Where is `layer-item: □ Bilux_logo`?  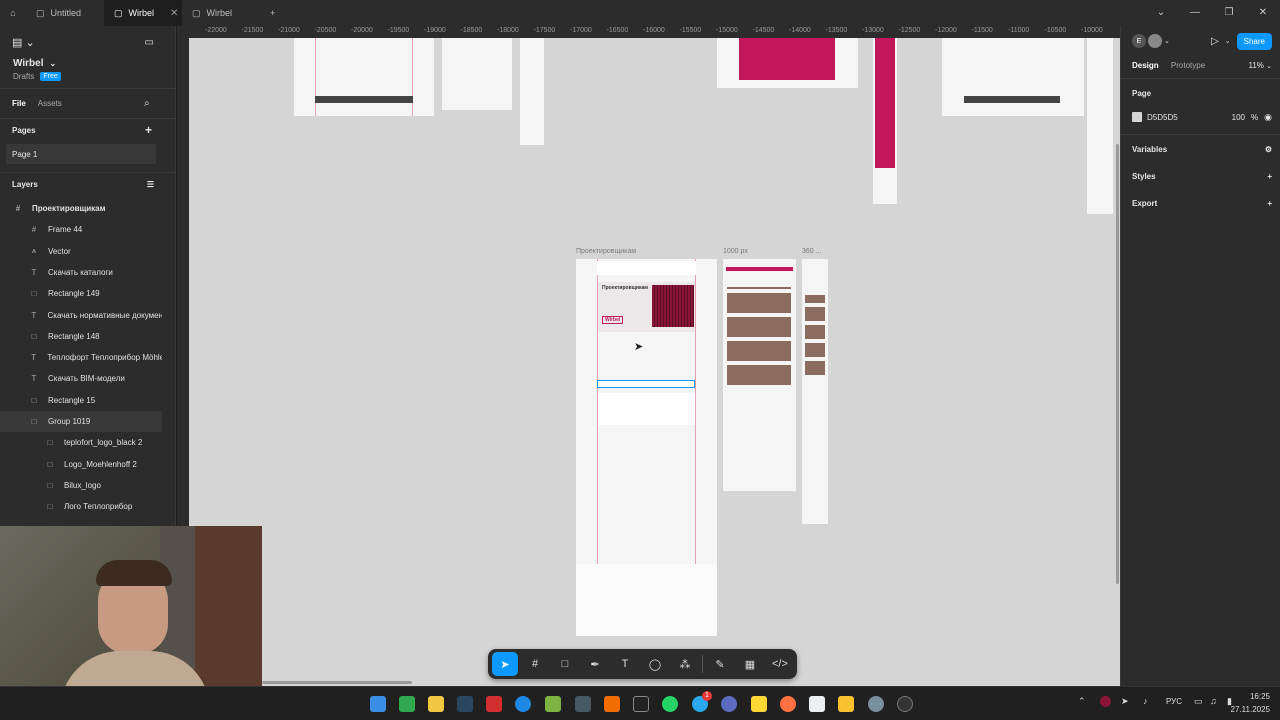 layer-item: □ Bilux_logo is located at coordinates (81, 485).